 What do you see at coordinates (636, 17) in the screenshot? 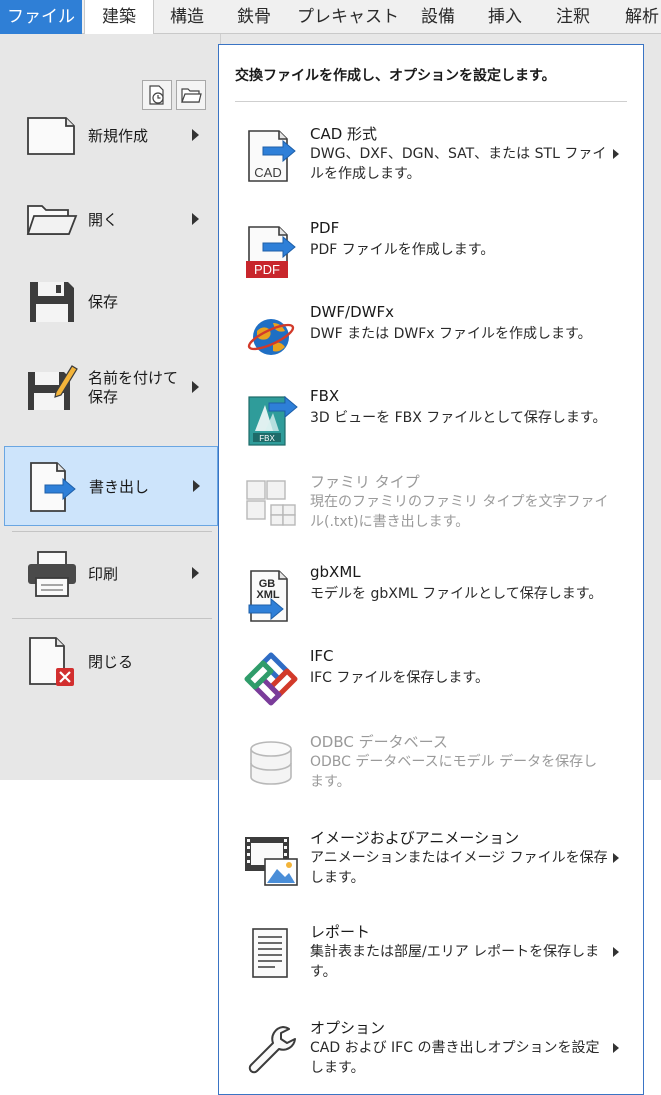
I see `tab-analyze: 解析` at bounding box center [636, 17].